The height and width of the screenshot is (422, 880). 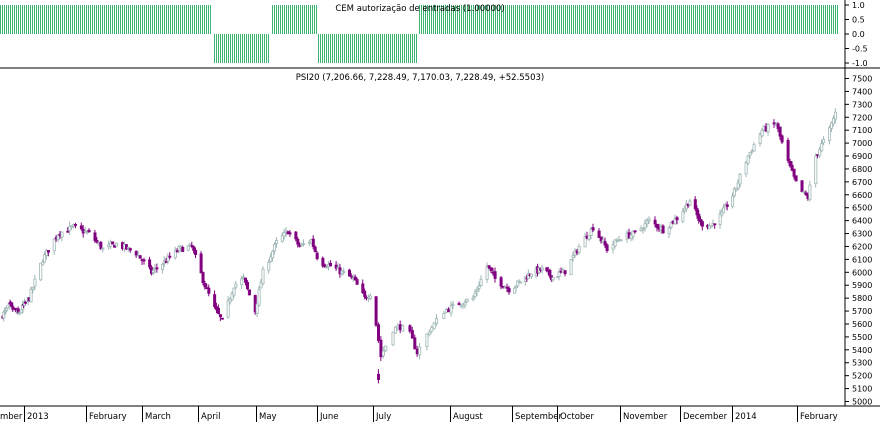 I want to click on month-tick-label: December, so click(x=705, y=417).